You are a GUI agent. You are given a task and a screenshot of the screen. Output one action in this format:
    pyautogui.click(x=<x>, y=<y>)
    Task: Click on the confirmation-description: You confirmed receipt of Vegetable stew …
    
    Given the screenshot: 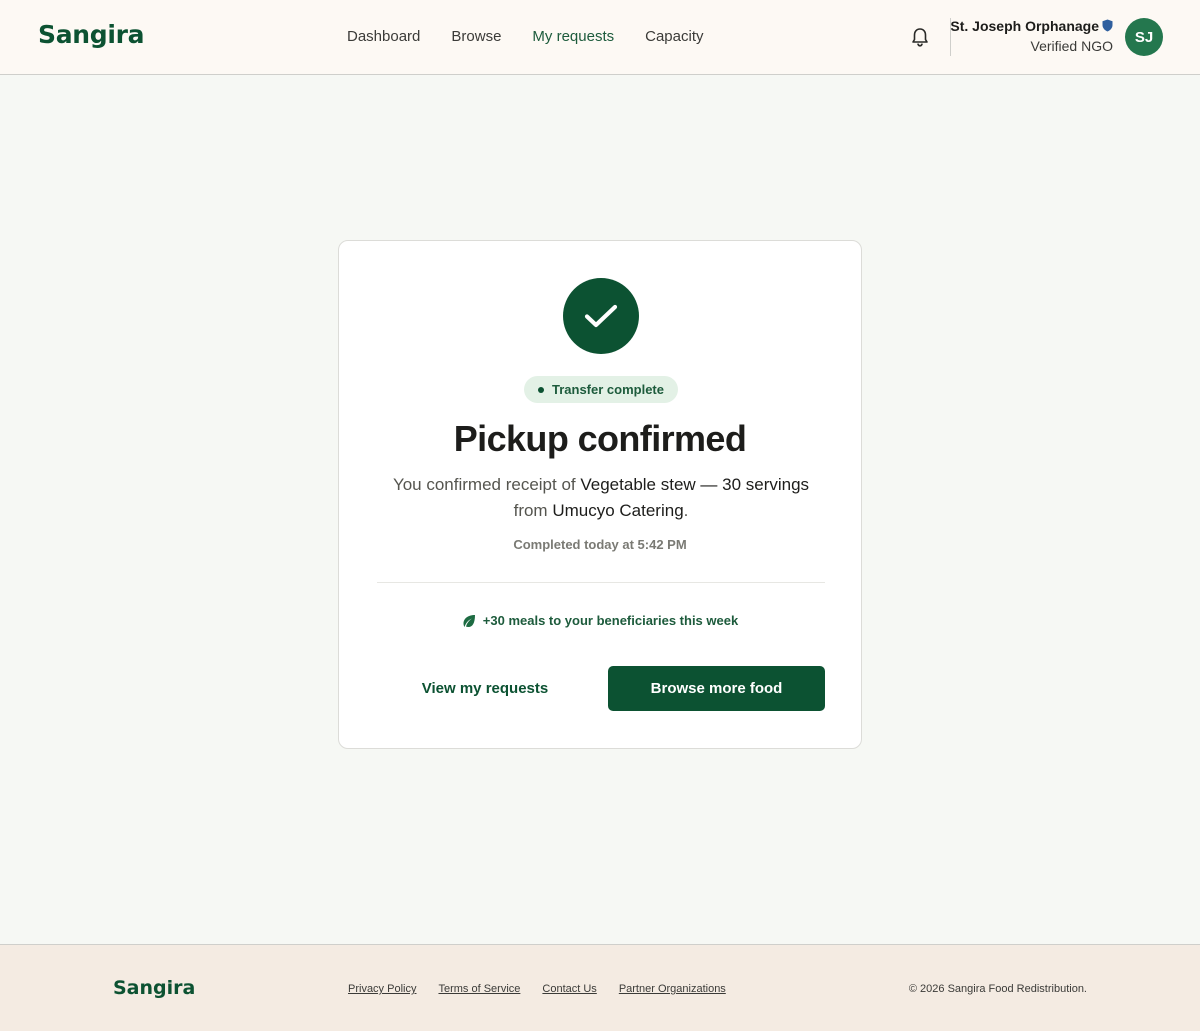 What is the action you would take?
    pyautogui.click(x=601, y=498)
    